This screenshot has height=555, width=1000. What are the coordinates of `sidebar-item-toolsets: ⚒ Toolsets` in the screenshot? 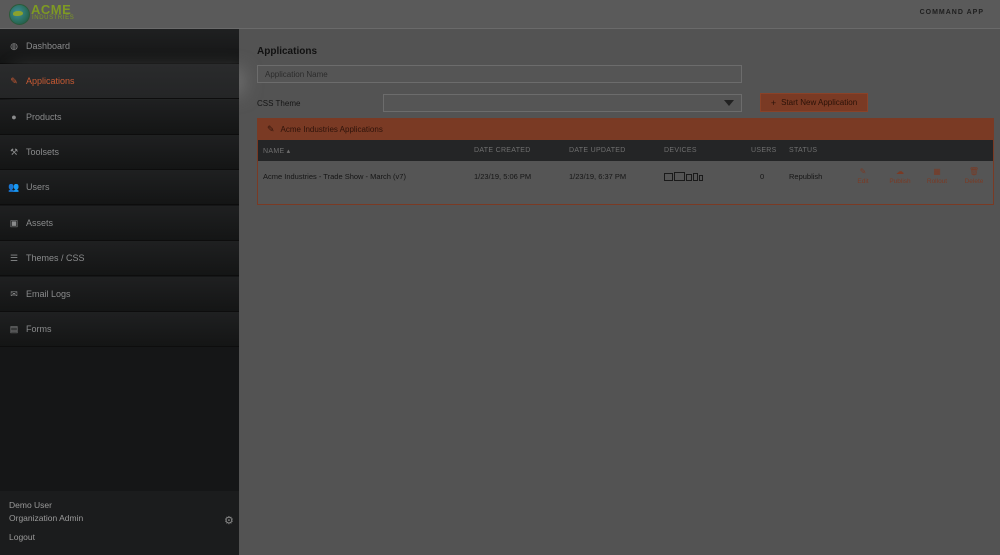 It's located at (119, 152).